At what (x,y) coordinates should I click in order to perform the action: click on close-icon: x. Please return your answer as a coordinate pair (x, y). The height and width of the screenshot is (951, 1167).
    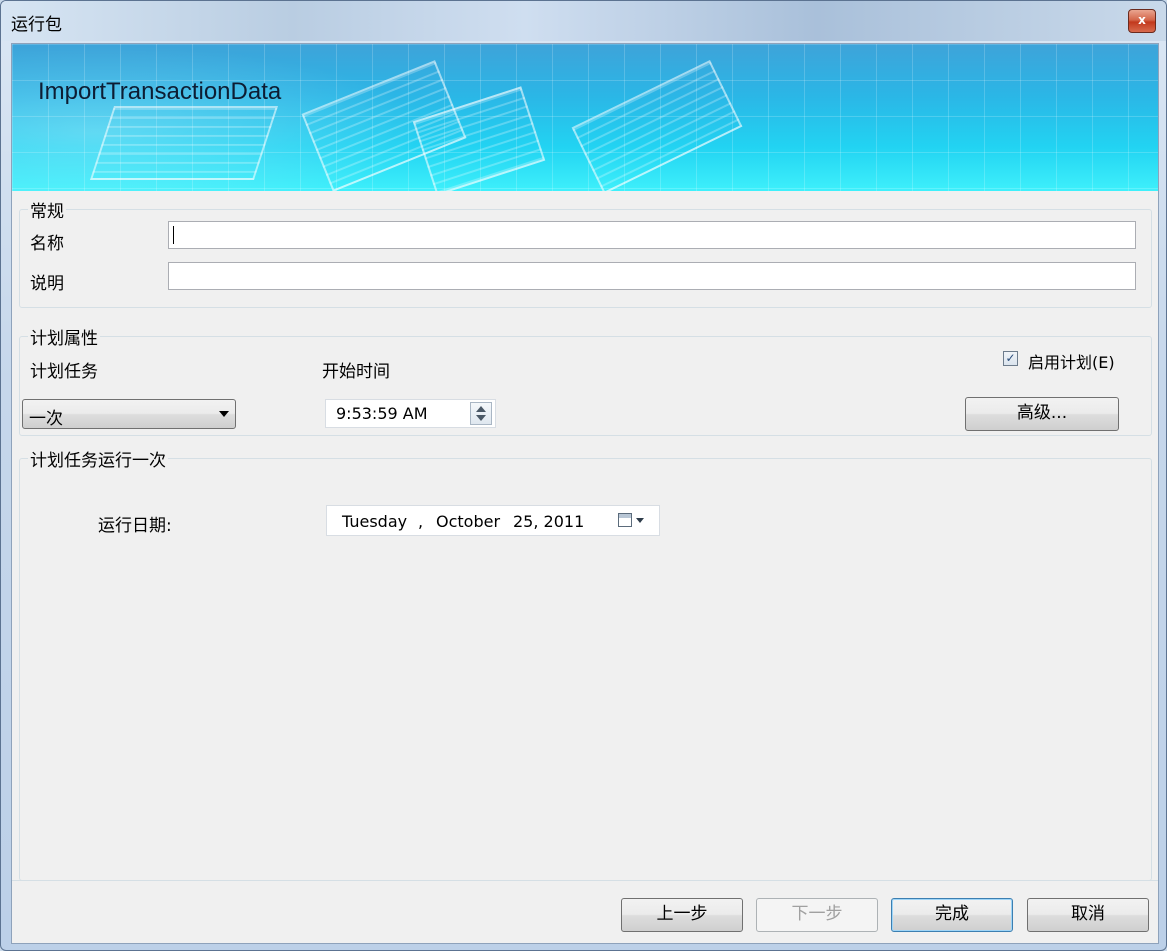
    Looking at the image, I should click on (1142, 21).